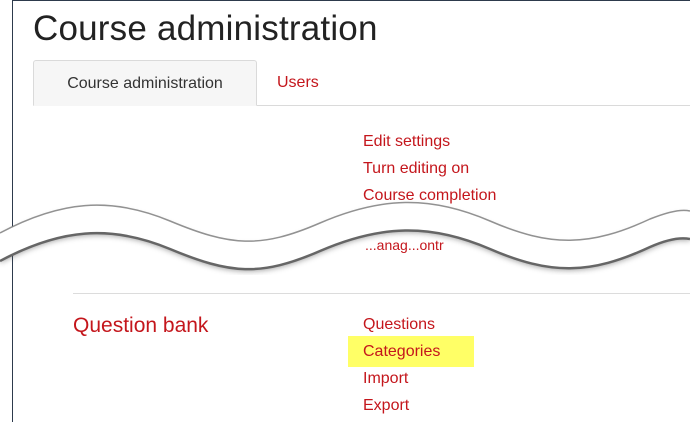 Image resolution: width=690 pixels, height=422 pixels. I want to click on edit-settings-link: Edit settings, so click(406, 142).